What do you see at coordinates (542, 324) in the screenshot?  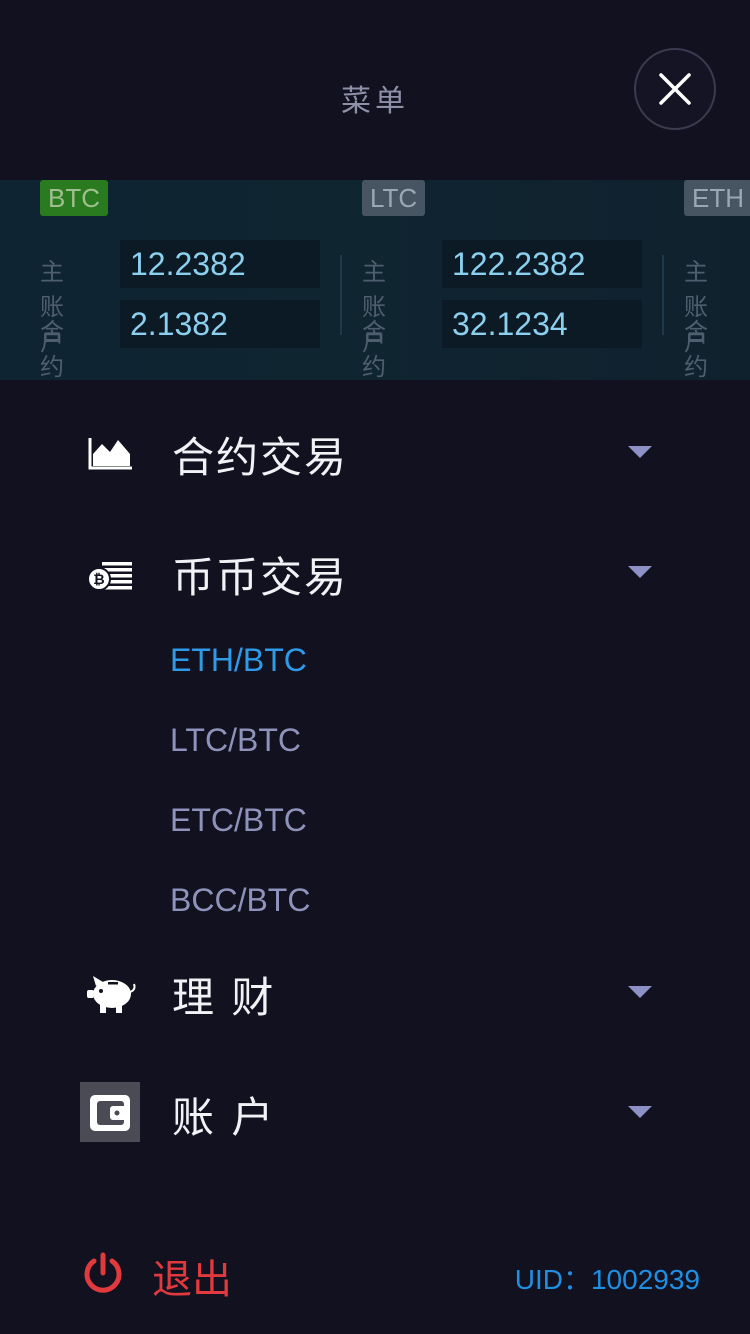 I see `contract-value: 32.1234` at bounding box center [542, 324].